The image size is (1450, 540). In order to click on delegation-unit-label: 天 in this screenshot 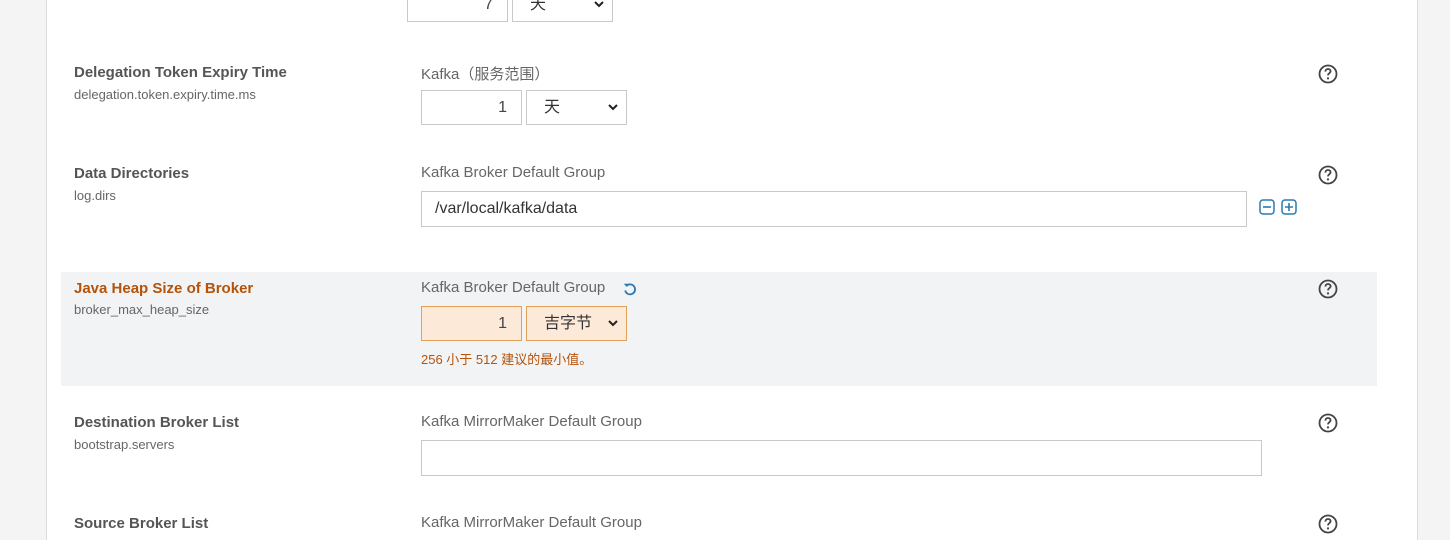, I will do `click(552, 107)`.